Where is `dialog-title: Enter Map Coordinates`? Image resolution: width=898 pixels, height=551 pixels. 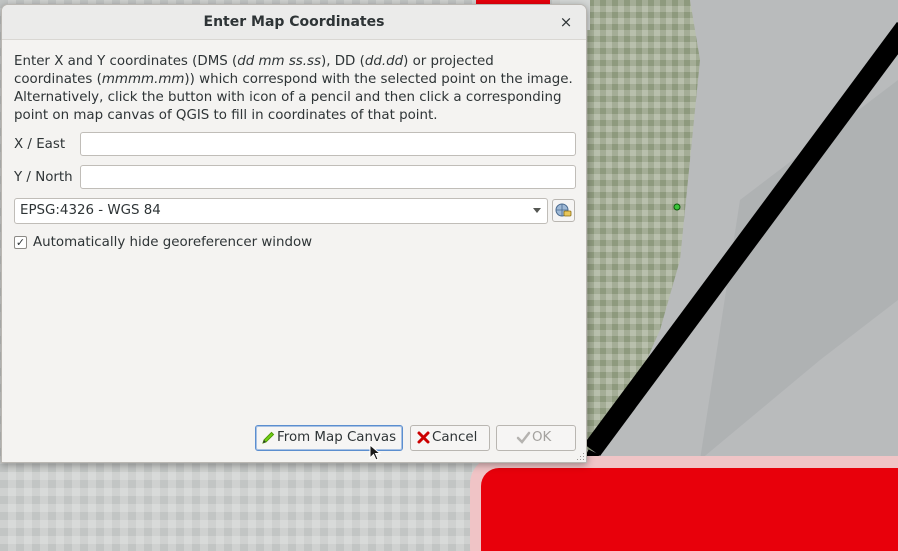
dialog-title: Enter Map Coordinates is located at coordinates (294, 22).